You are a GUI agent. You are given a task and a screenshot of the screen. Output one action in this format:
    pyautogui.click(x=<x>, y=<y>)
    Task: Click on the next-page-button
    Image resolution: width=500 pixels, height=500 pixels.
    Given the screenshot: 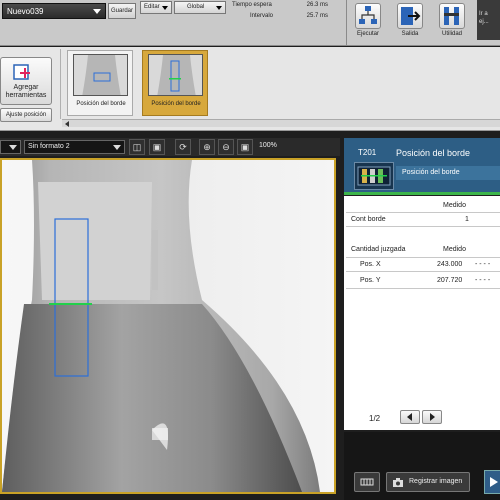 What is the action you would take?
    pyautogui.click(x=432, y=417)
    